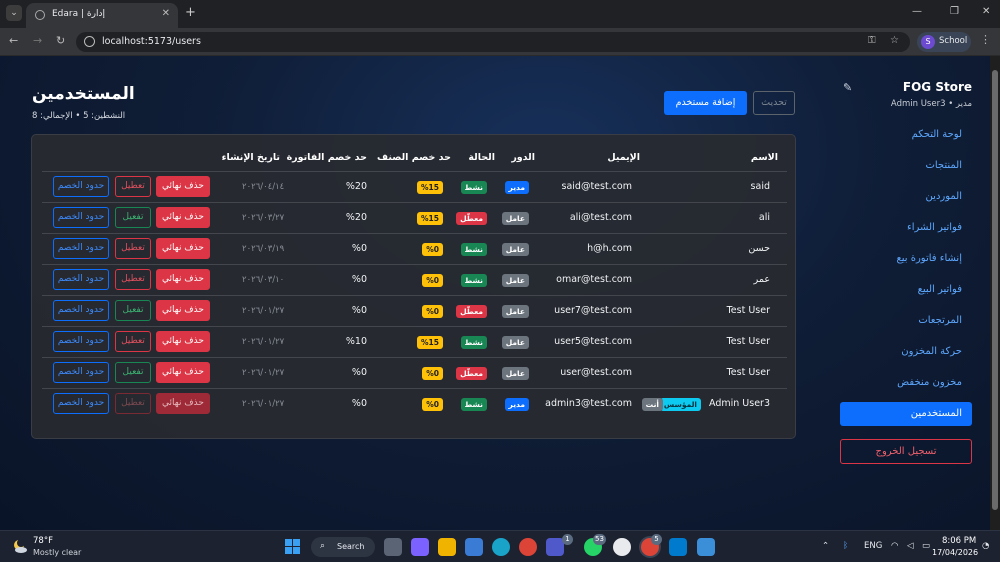 The image size is (1000, 562). Describe the element at coordinates (906, 352) in the screenshot. I see `sidebar-item: حركة المخزون` at that location.